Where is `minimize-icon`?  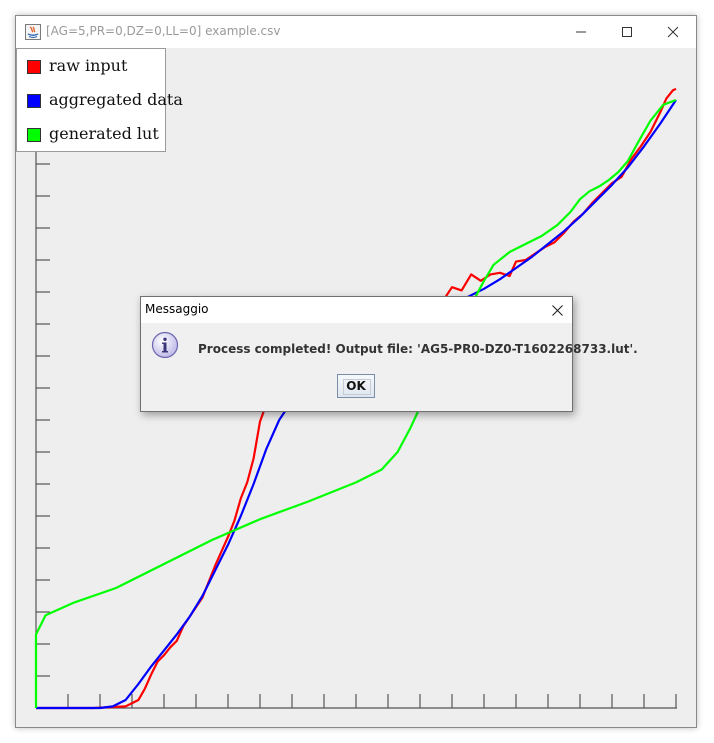
minimize-icon is located at coordinates (581, 32).